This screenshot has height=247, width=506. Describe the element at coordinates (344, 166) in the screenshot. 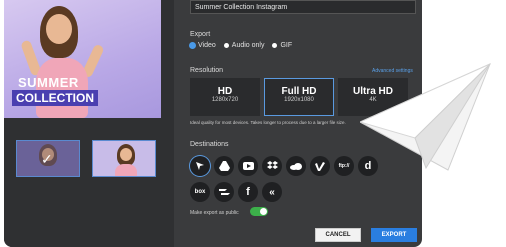

I see `ftp-icon: ftp://` at that location.